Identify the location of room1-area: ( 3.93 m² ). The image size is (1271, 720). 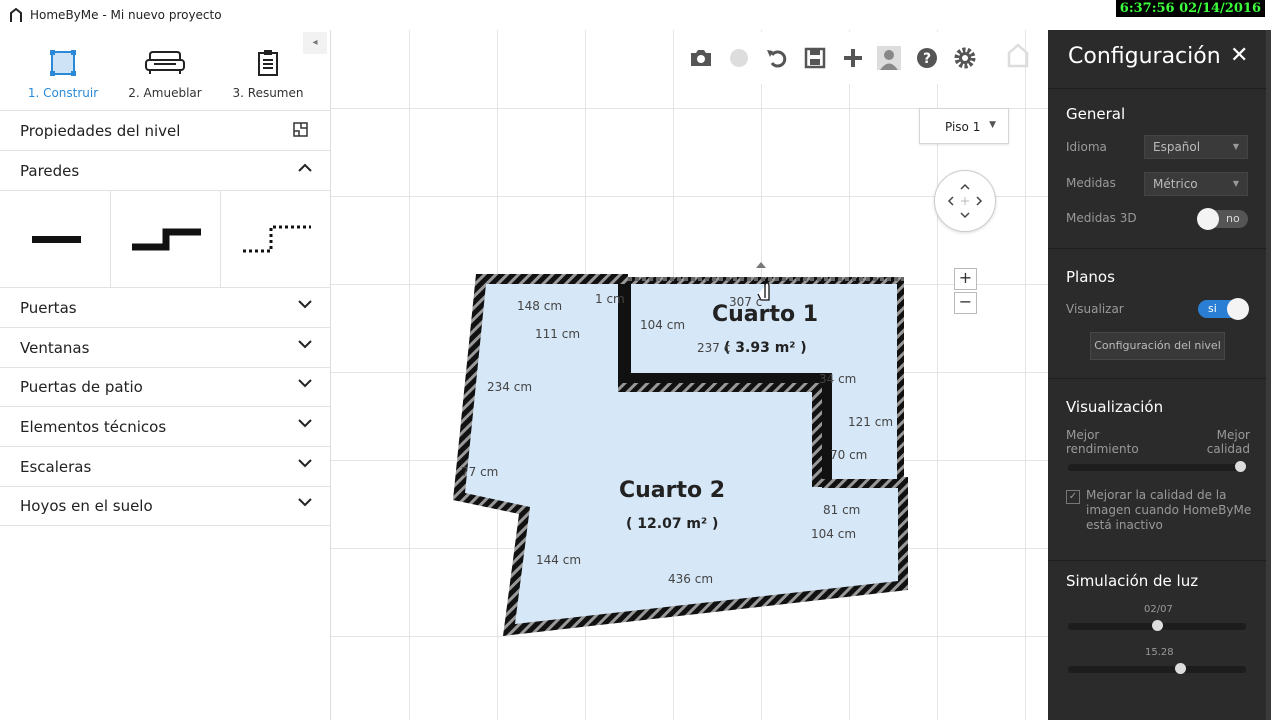
(765, 348).